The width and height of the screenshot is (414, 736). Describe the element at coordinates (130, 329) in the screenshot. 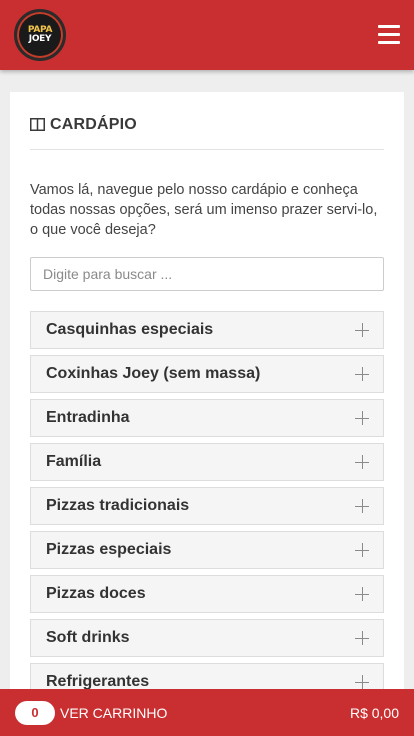

I see `category-label: Casquinhas especiais` at that location.